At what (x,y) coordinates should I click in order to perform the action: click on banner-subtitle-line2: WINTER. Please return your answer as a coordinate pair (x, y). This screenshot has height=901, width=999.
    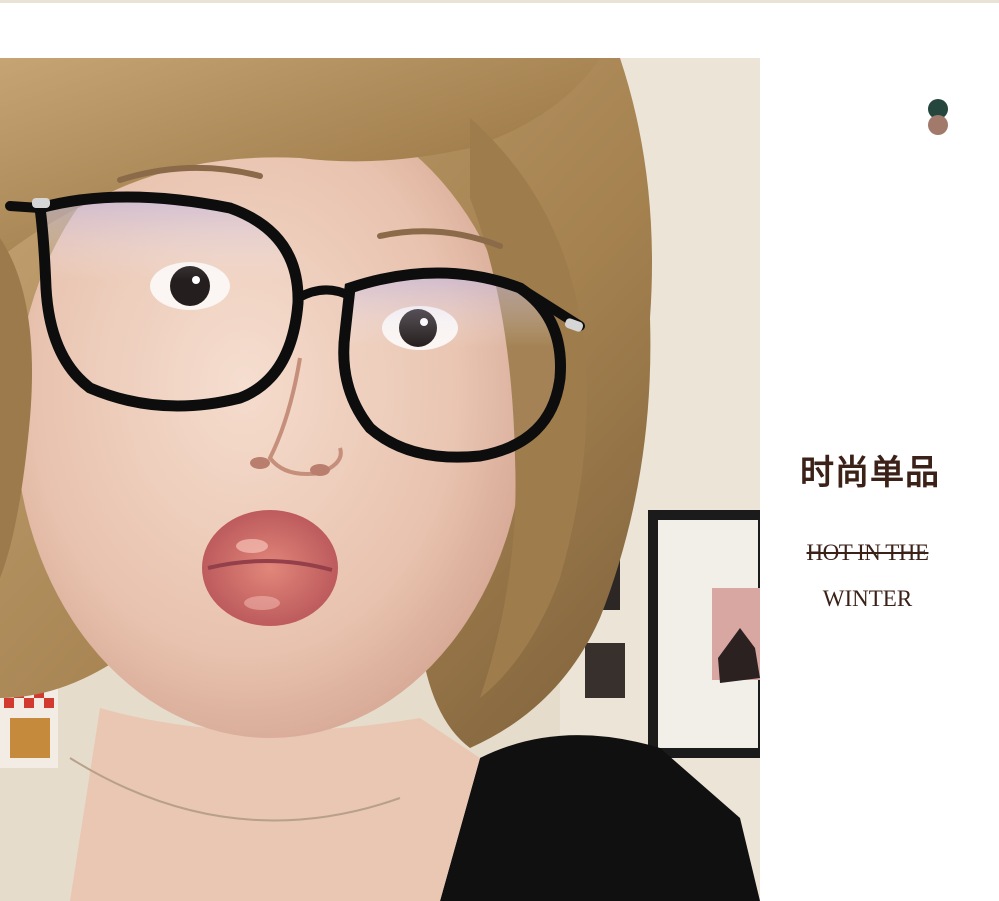
    Looking at the image, I should click on (867, 598).